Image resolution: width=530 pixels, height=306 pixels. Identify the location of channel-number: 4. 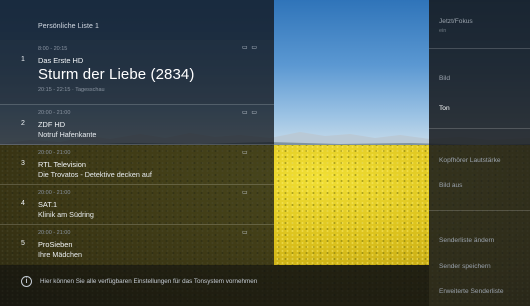
(23, 203).